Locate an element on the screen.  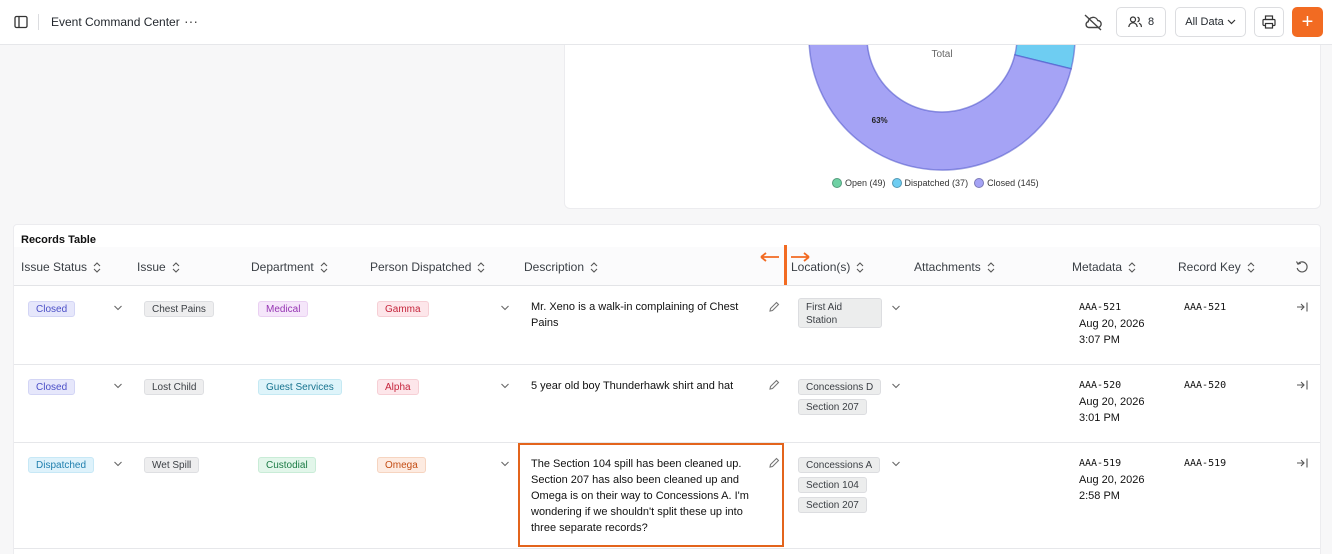
column-label: Person Dispatched is located at coordinates (421, 267).